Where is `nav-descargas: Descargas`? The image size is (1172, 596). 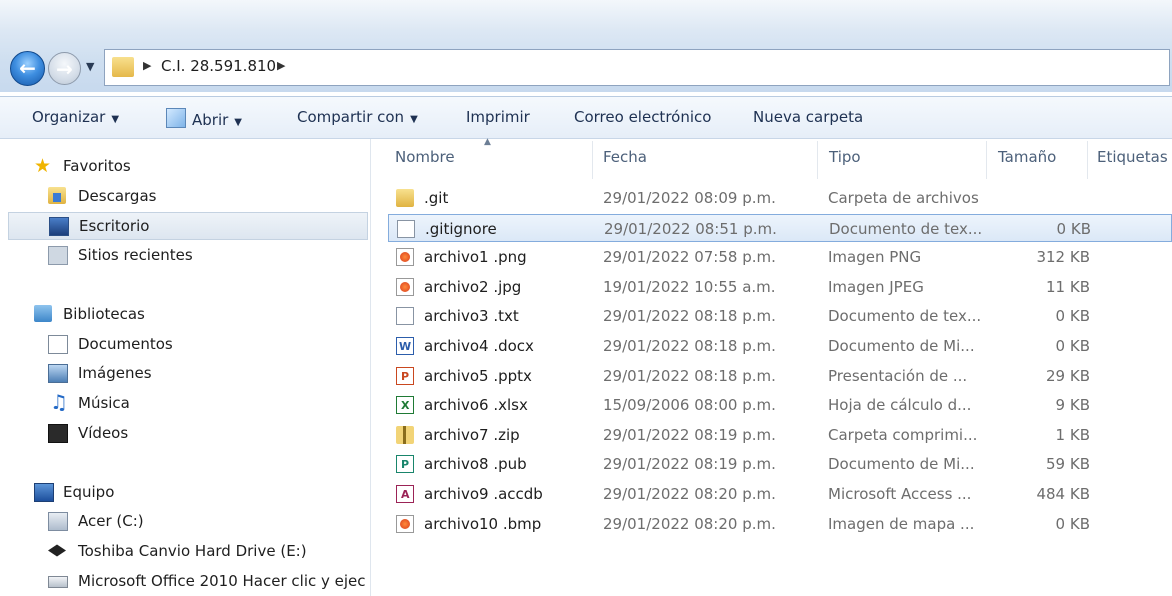 nav-descargas: Descargas is located at coordinates (203, 196).